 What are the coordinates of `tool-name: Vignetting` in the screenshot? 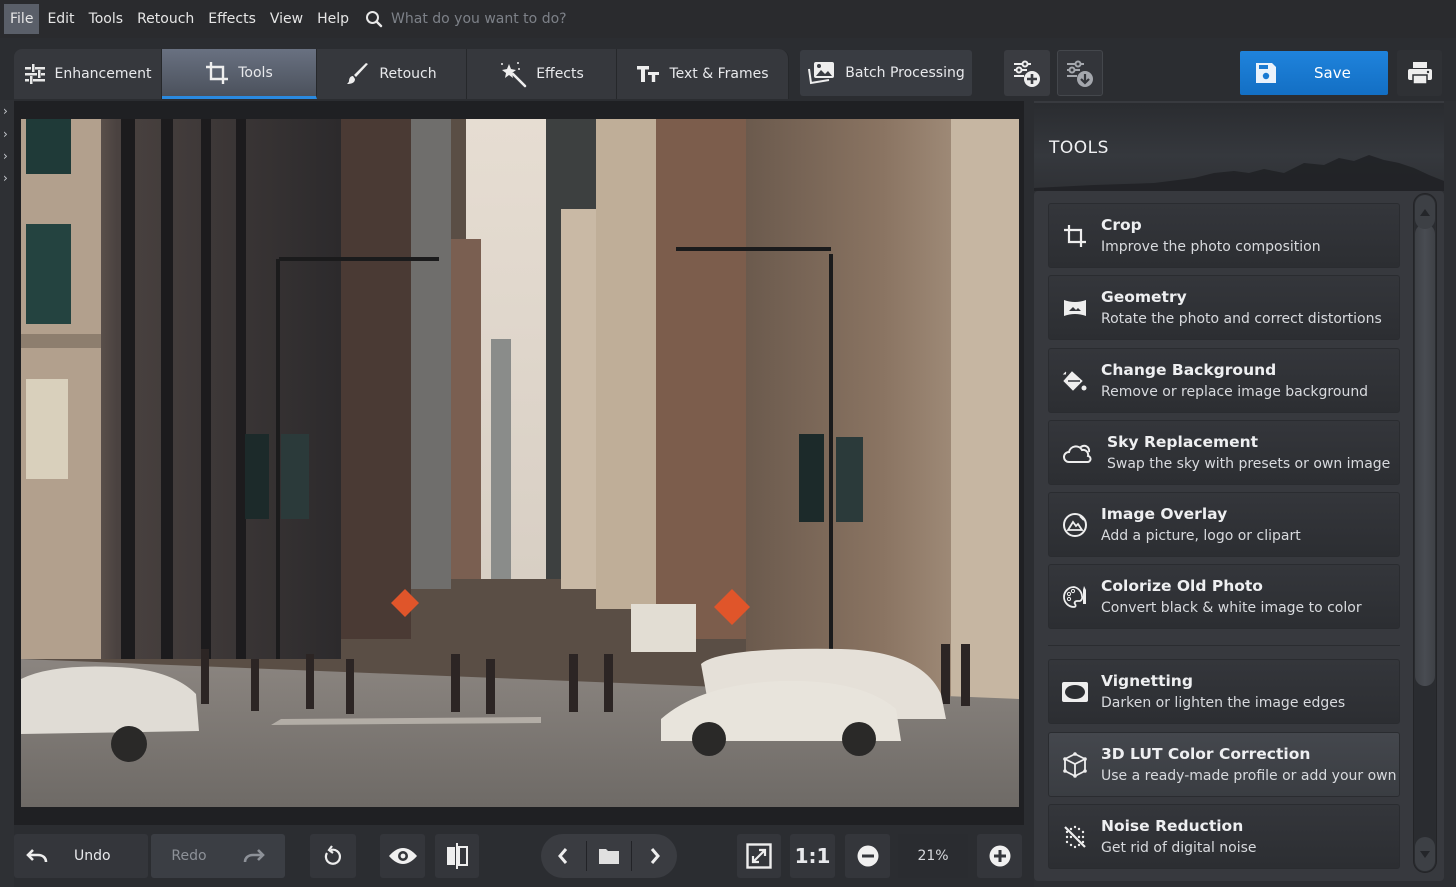 It's located at (1147, 680).